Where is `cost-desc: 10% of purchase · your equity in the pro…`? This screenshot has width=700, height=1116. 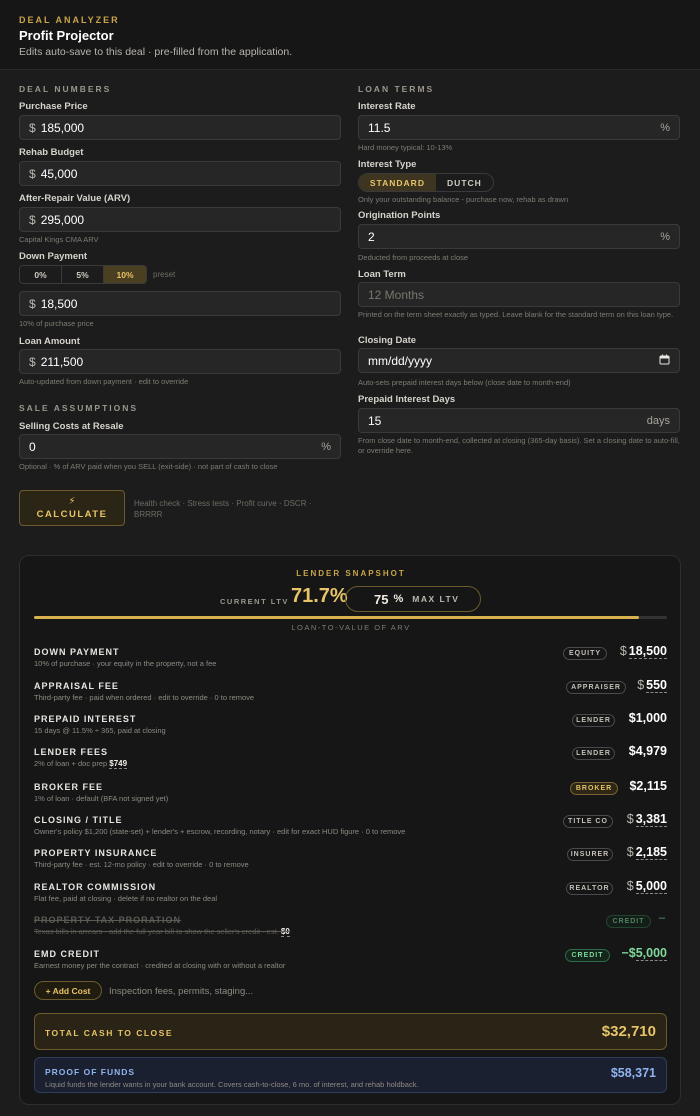 cost-desc: 10% of purchase · your equity in the pro… is located at coordinates (125, 663).